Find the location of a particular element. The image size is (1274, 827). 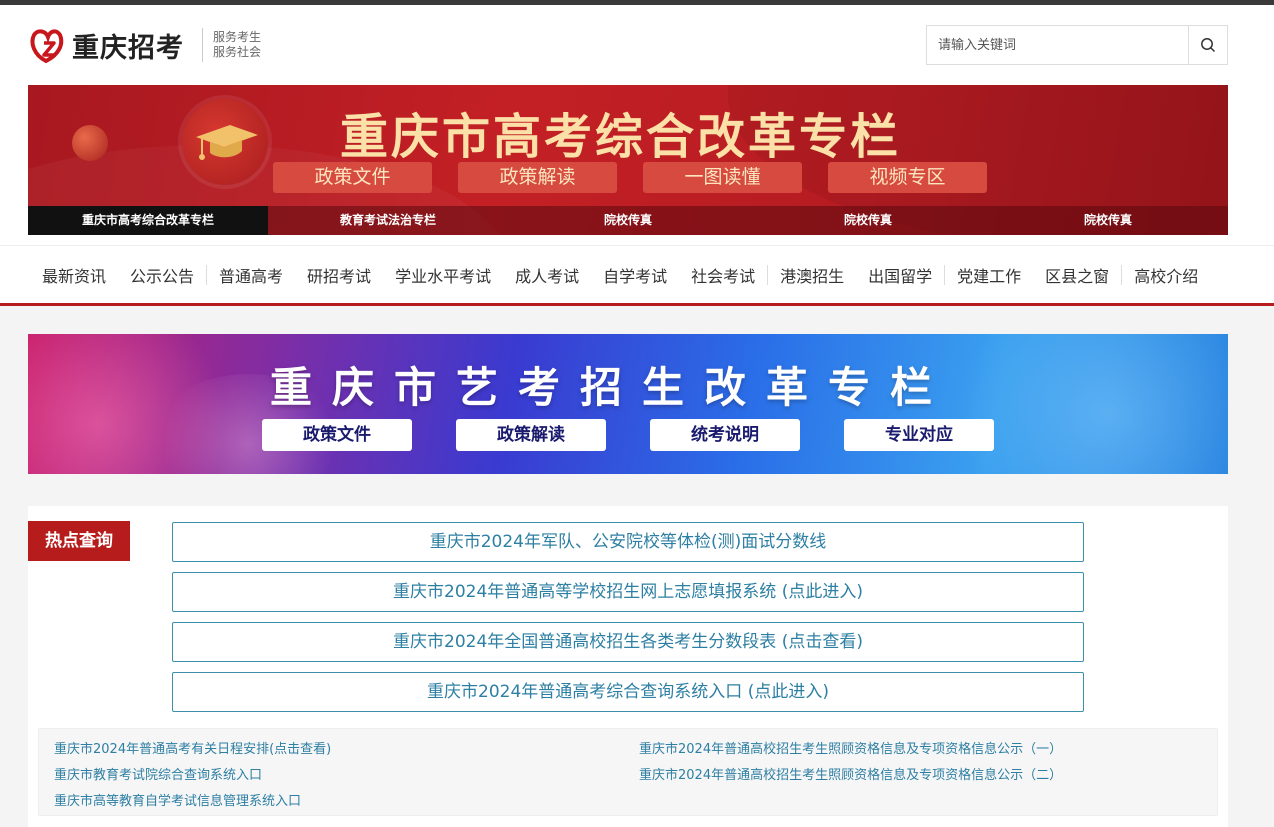

site-logo: 重庆招考 服务考生 服务社会 is located at coordinates (144, 45).